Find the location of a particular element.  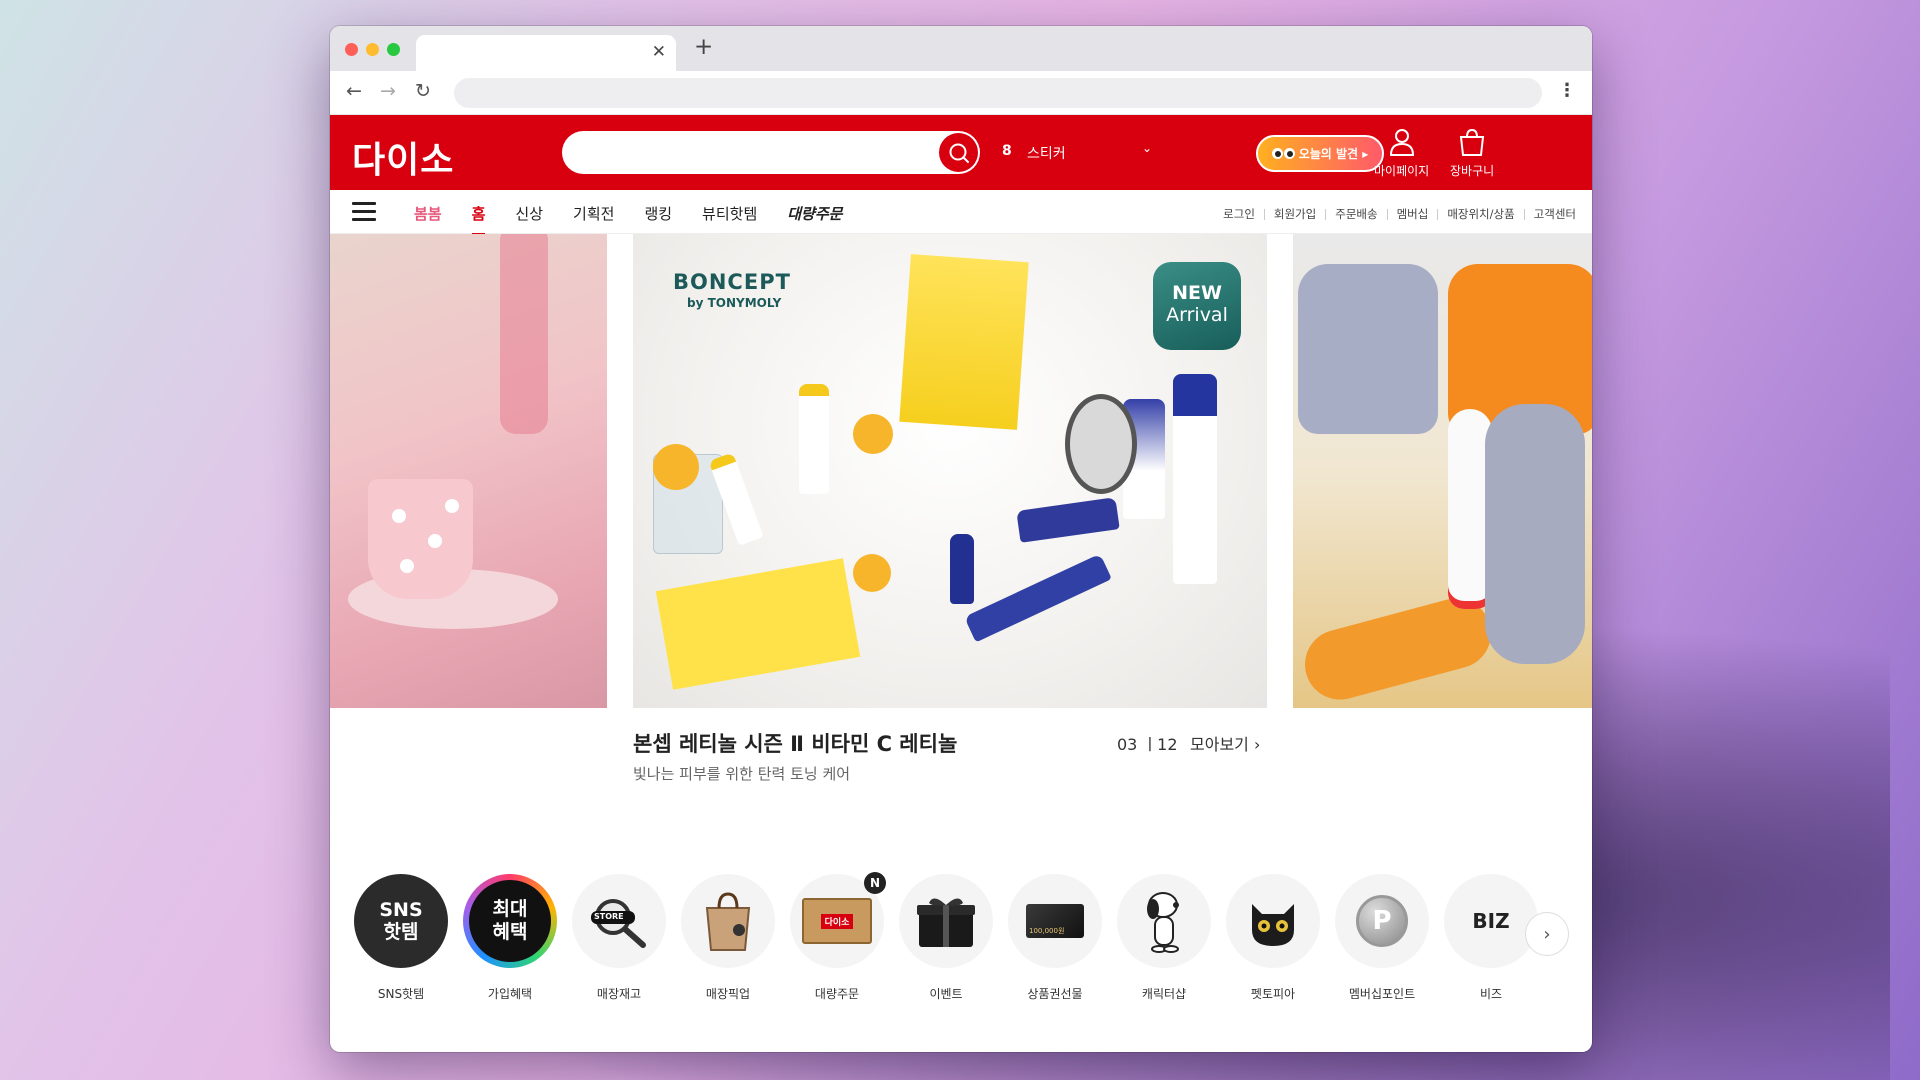

snoopy-icon is located at coordinates (1164, 921).